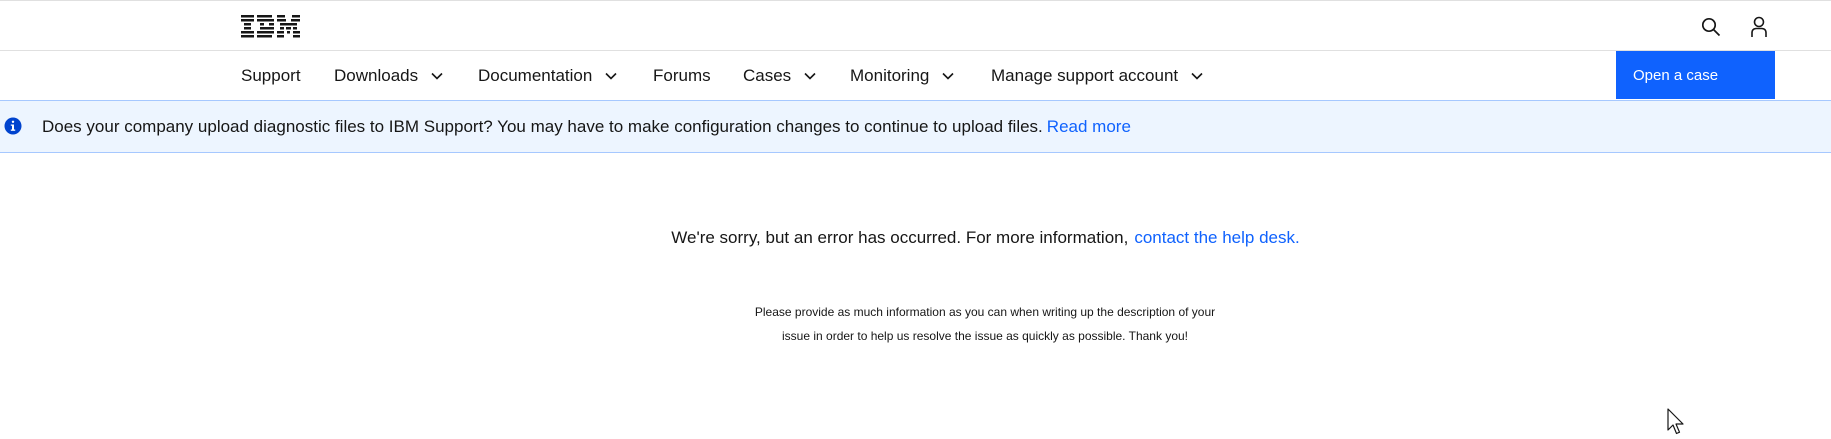 The height and width of the screenshot is (439, 1831). Describe the element at coordinates (1759, 27) in the screenshot. I see `user-icon` at that location.